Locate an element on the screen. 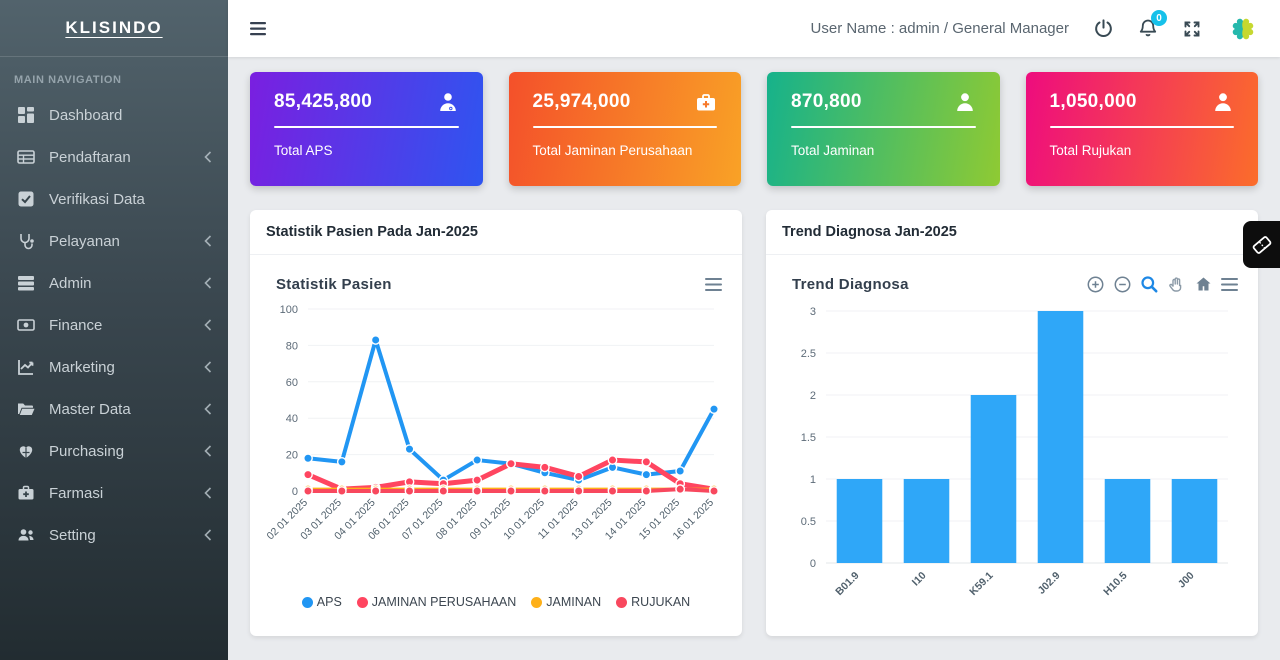 This screenshot has height=660, width=1280. svg-text: K59.1 is located at coordinates (981, 584).